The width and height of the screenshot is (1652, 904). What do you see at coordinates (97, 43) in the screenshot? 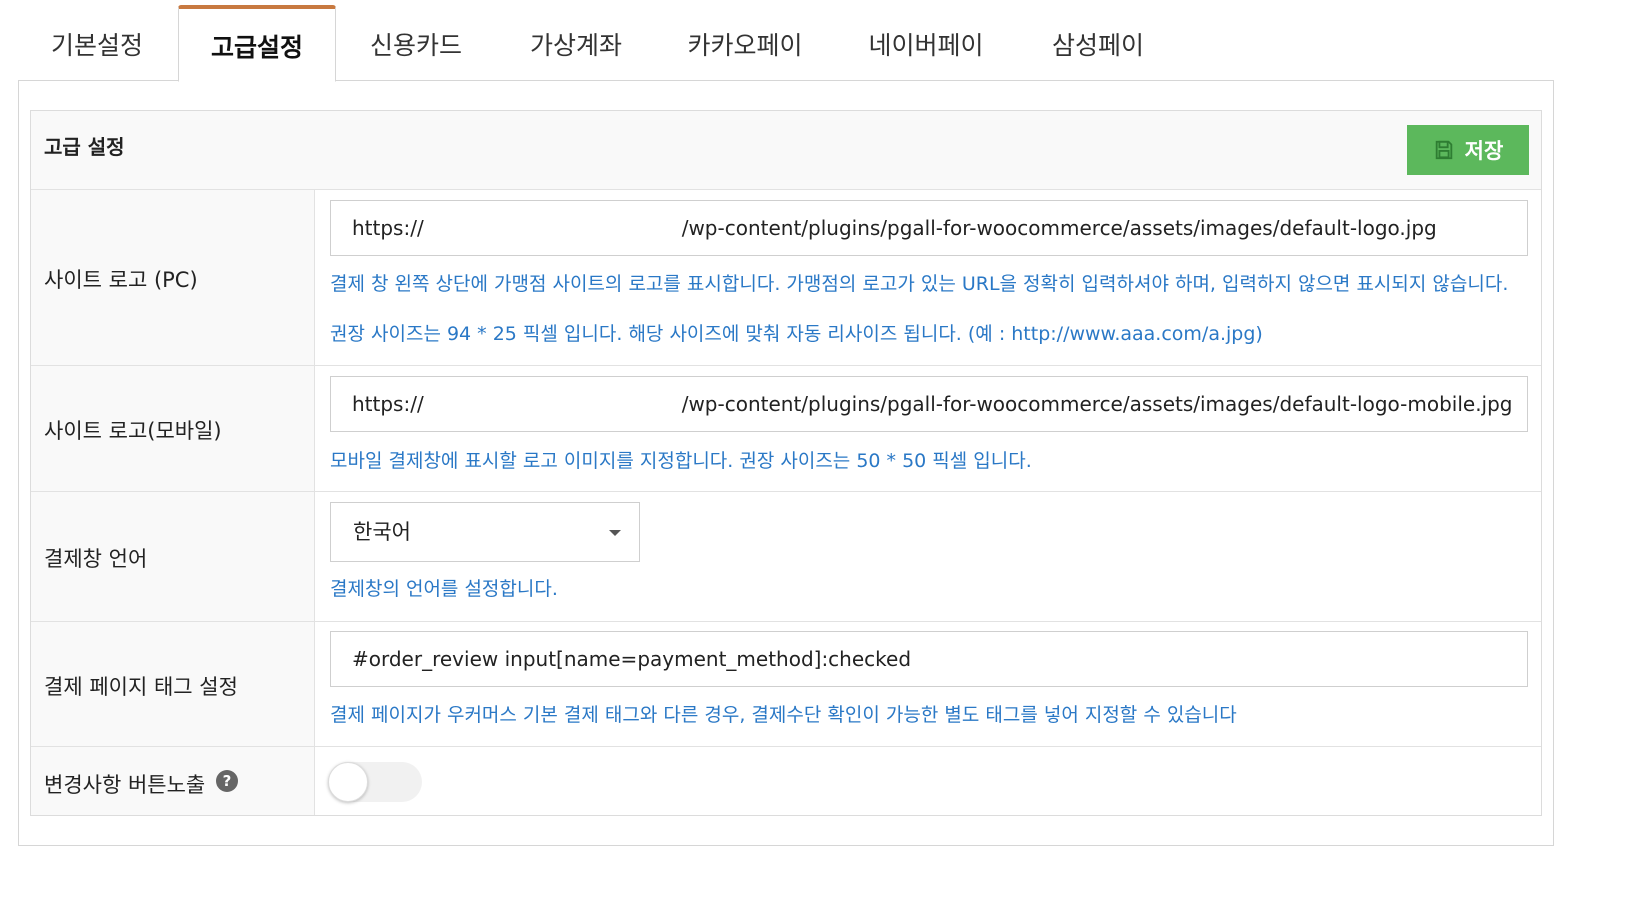
I see `tab-basic-settings: 기본설정` at bounding box center [97, 43].